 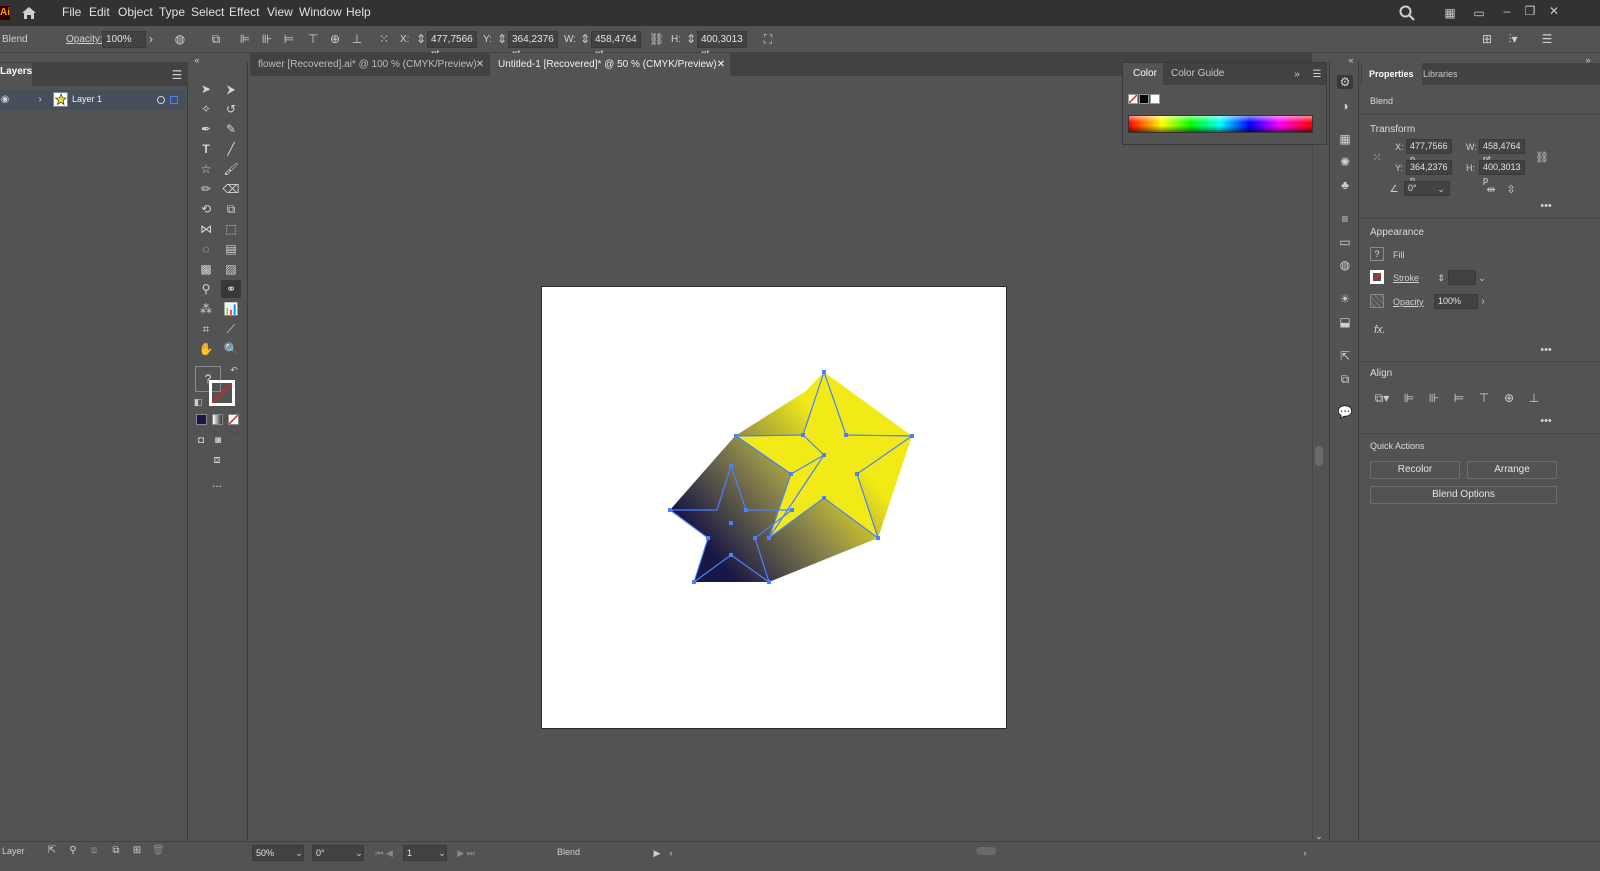 I want to click on rotate-angle-icon: ∠, so click(x=1394, y=189).